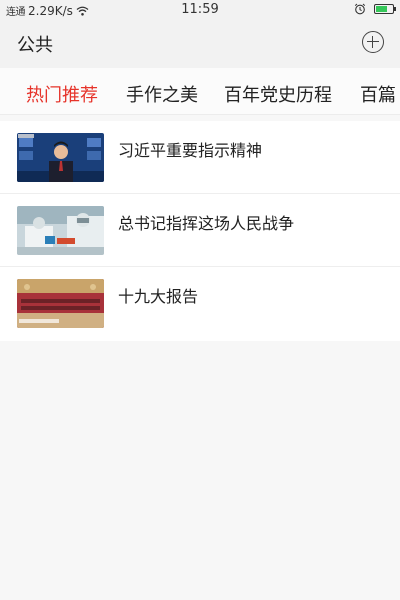  What do you see at coordinates (378, 94) in the screenshot?
I see `tab-truncated: 百篇` at bounding box center [378, 94].